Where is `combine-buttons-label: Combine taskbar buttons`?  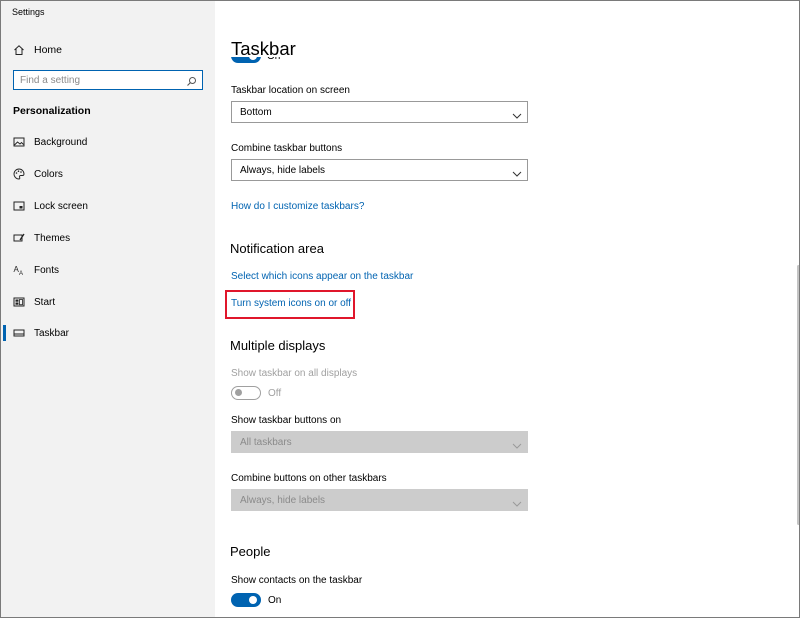 combine-buttons-label: Combine taskbar buttons is located at coordinates (287, 148).